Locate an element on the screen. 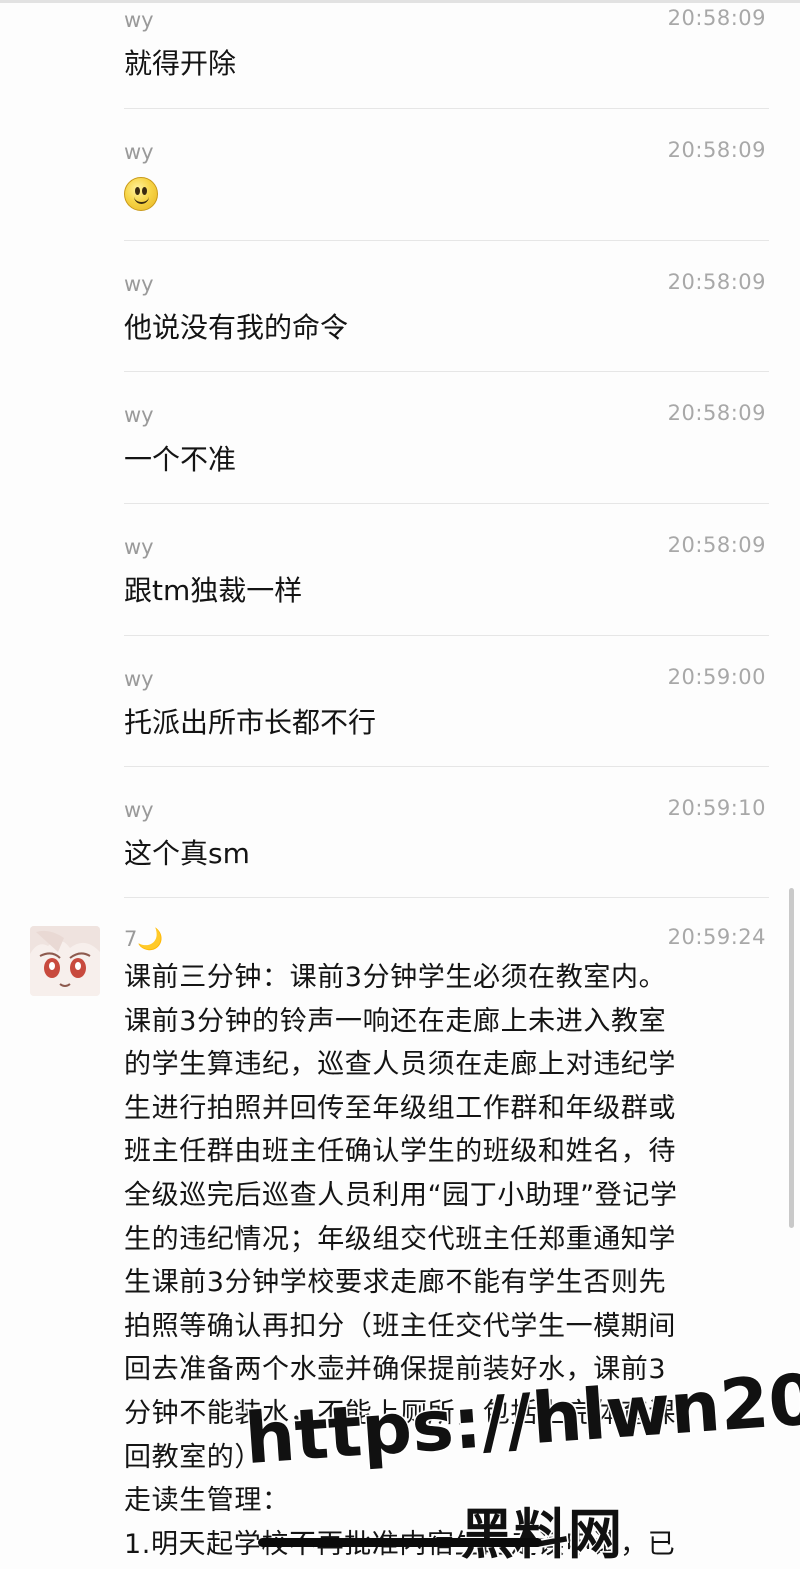 This screenshot has width=800, height=1569. text-line: 生进行拍照并回传至年级组工作群和年级群或 is located at coordinates (400, 1108).